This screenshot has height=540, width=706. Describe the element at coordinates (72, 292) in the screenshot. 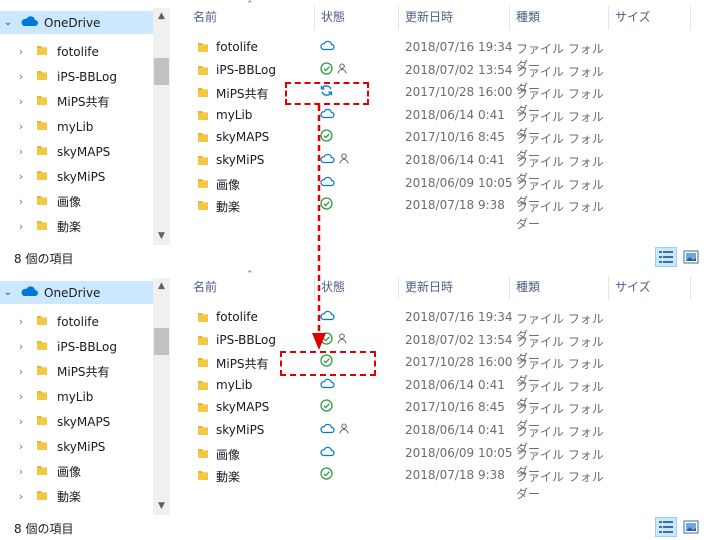

I see `nav-root-label: OneDrive` at that location.